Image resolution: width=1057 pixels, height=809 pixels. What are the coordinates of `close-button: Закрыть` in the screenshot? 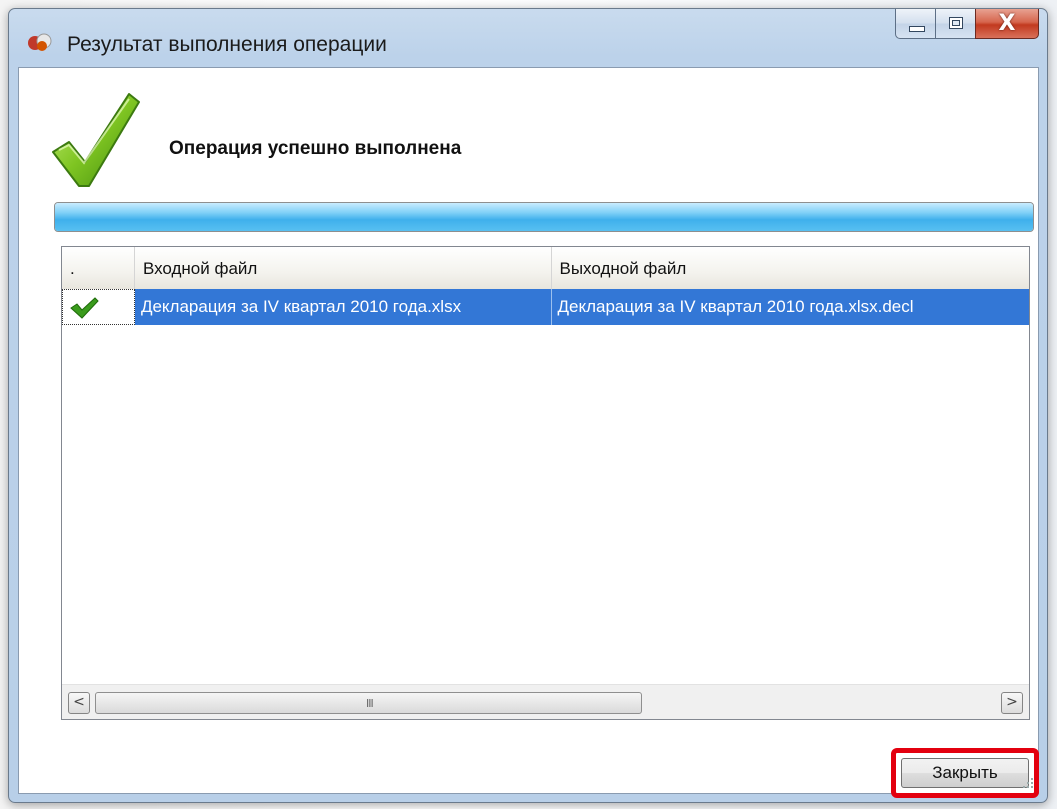 It's located at (965, 773).